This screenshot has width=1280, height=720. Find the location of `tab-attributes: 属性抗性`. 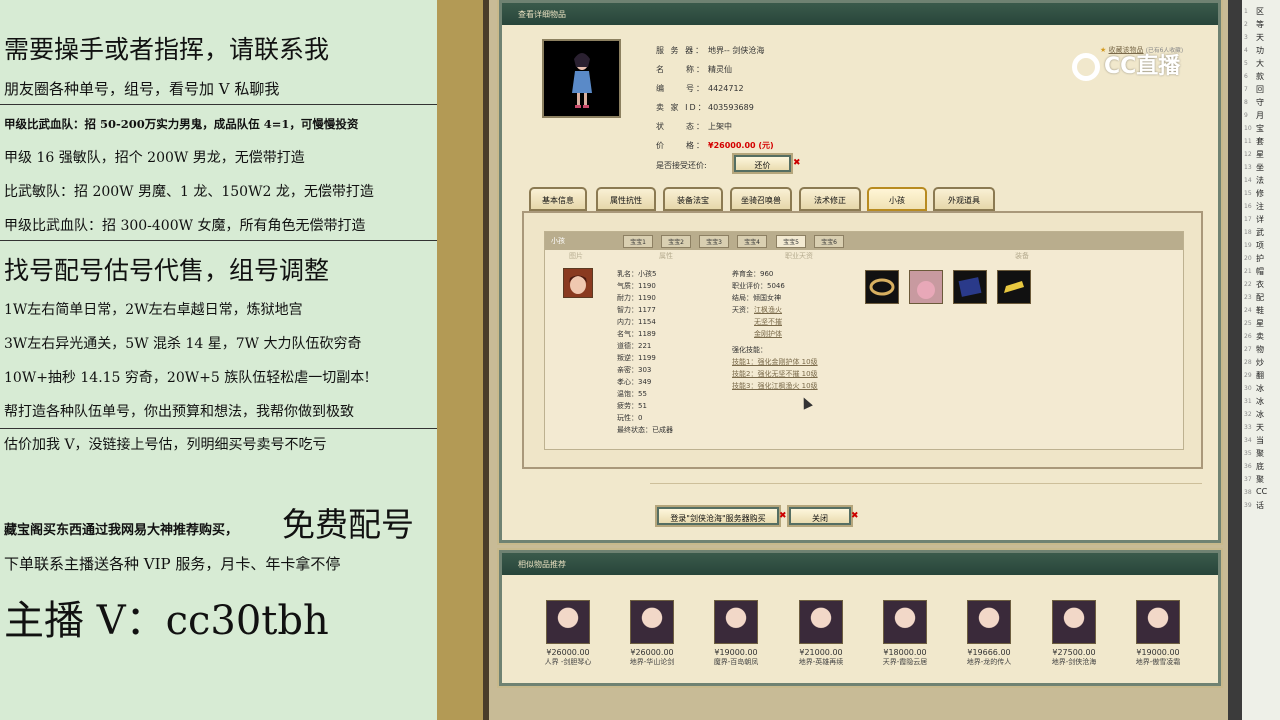

tab-attributes: 属性抗性 is located at coordinates (626, 199).